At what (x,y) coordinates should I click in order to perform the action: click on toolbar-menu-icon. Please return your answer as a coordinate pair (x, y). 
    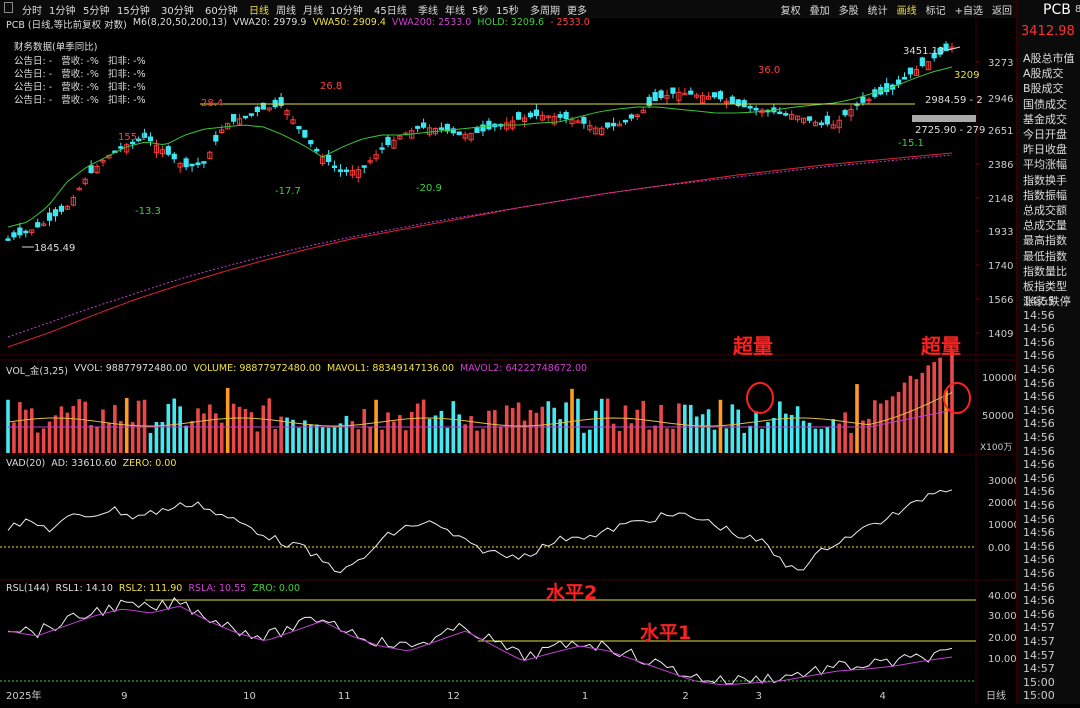
    Looking at the image, I should click on (8, 7).